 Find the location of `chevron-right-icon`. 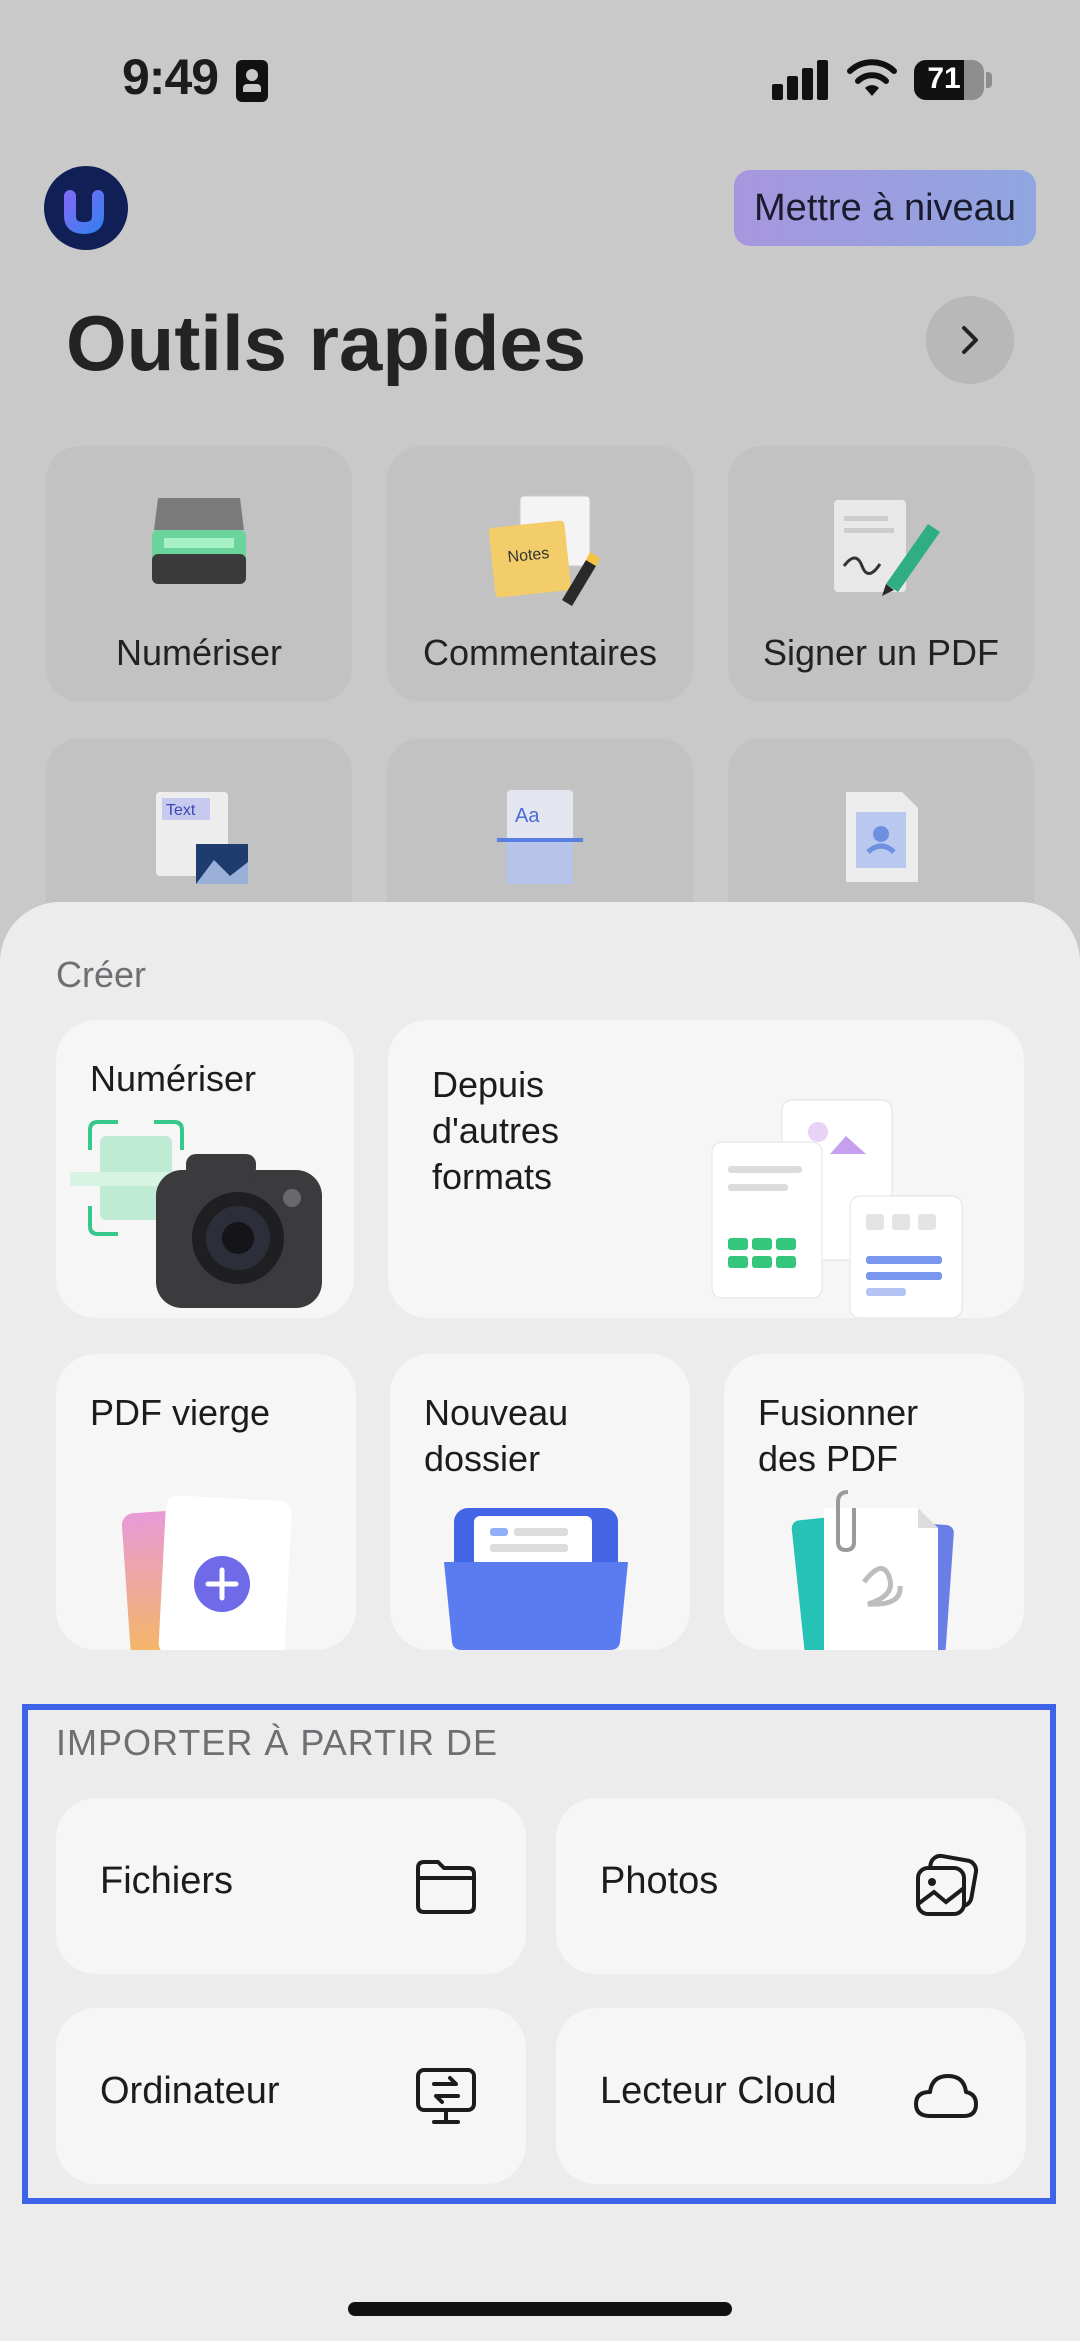

chevron-right-icon is located at coordinates (970, 340).